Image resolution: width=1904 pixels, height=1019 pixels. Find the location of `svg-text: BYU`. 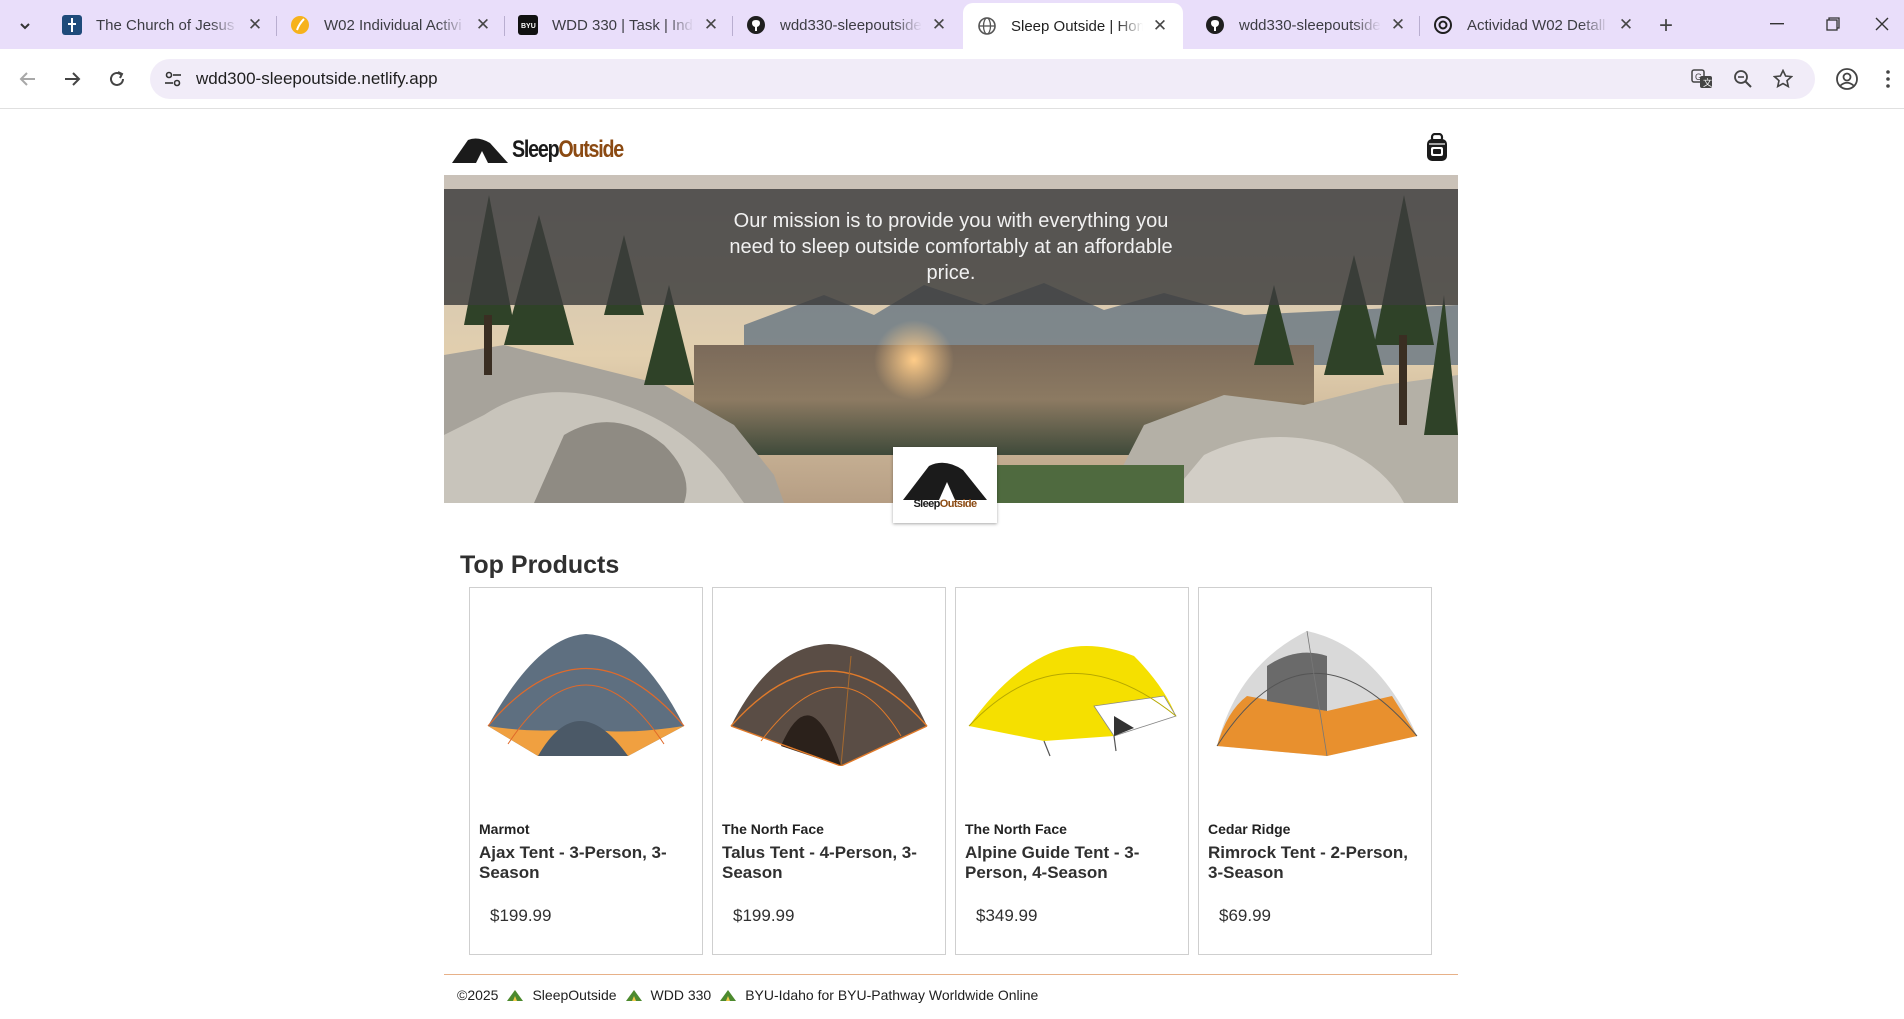

svg-text: BYU is located at coordinates (528, 26).